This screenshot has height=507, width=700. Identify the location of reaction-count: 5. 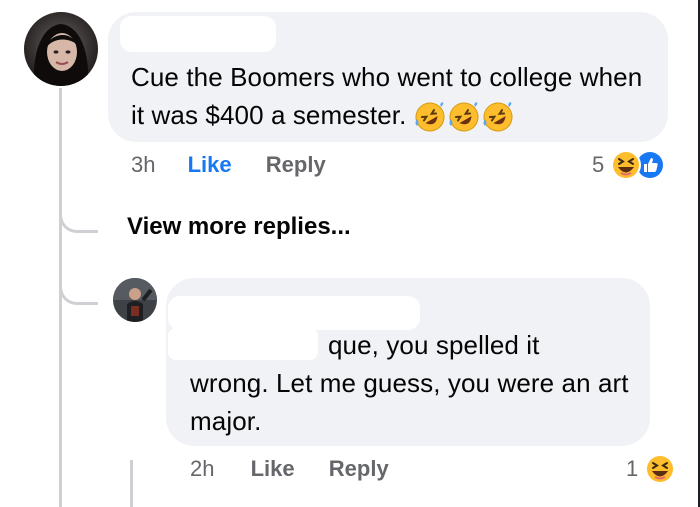
(598, 164).